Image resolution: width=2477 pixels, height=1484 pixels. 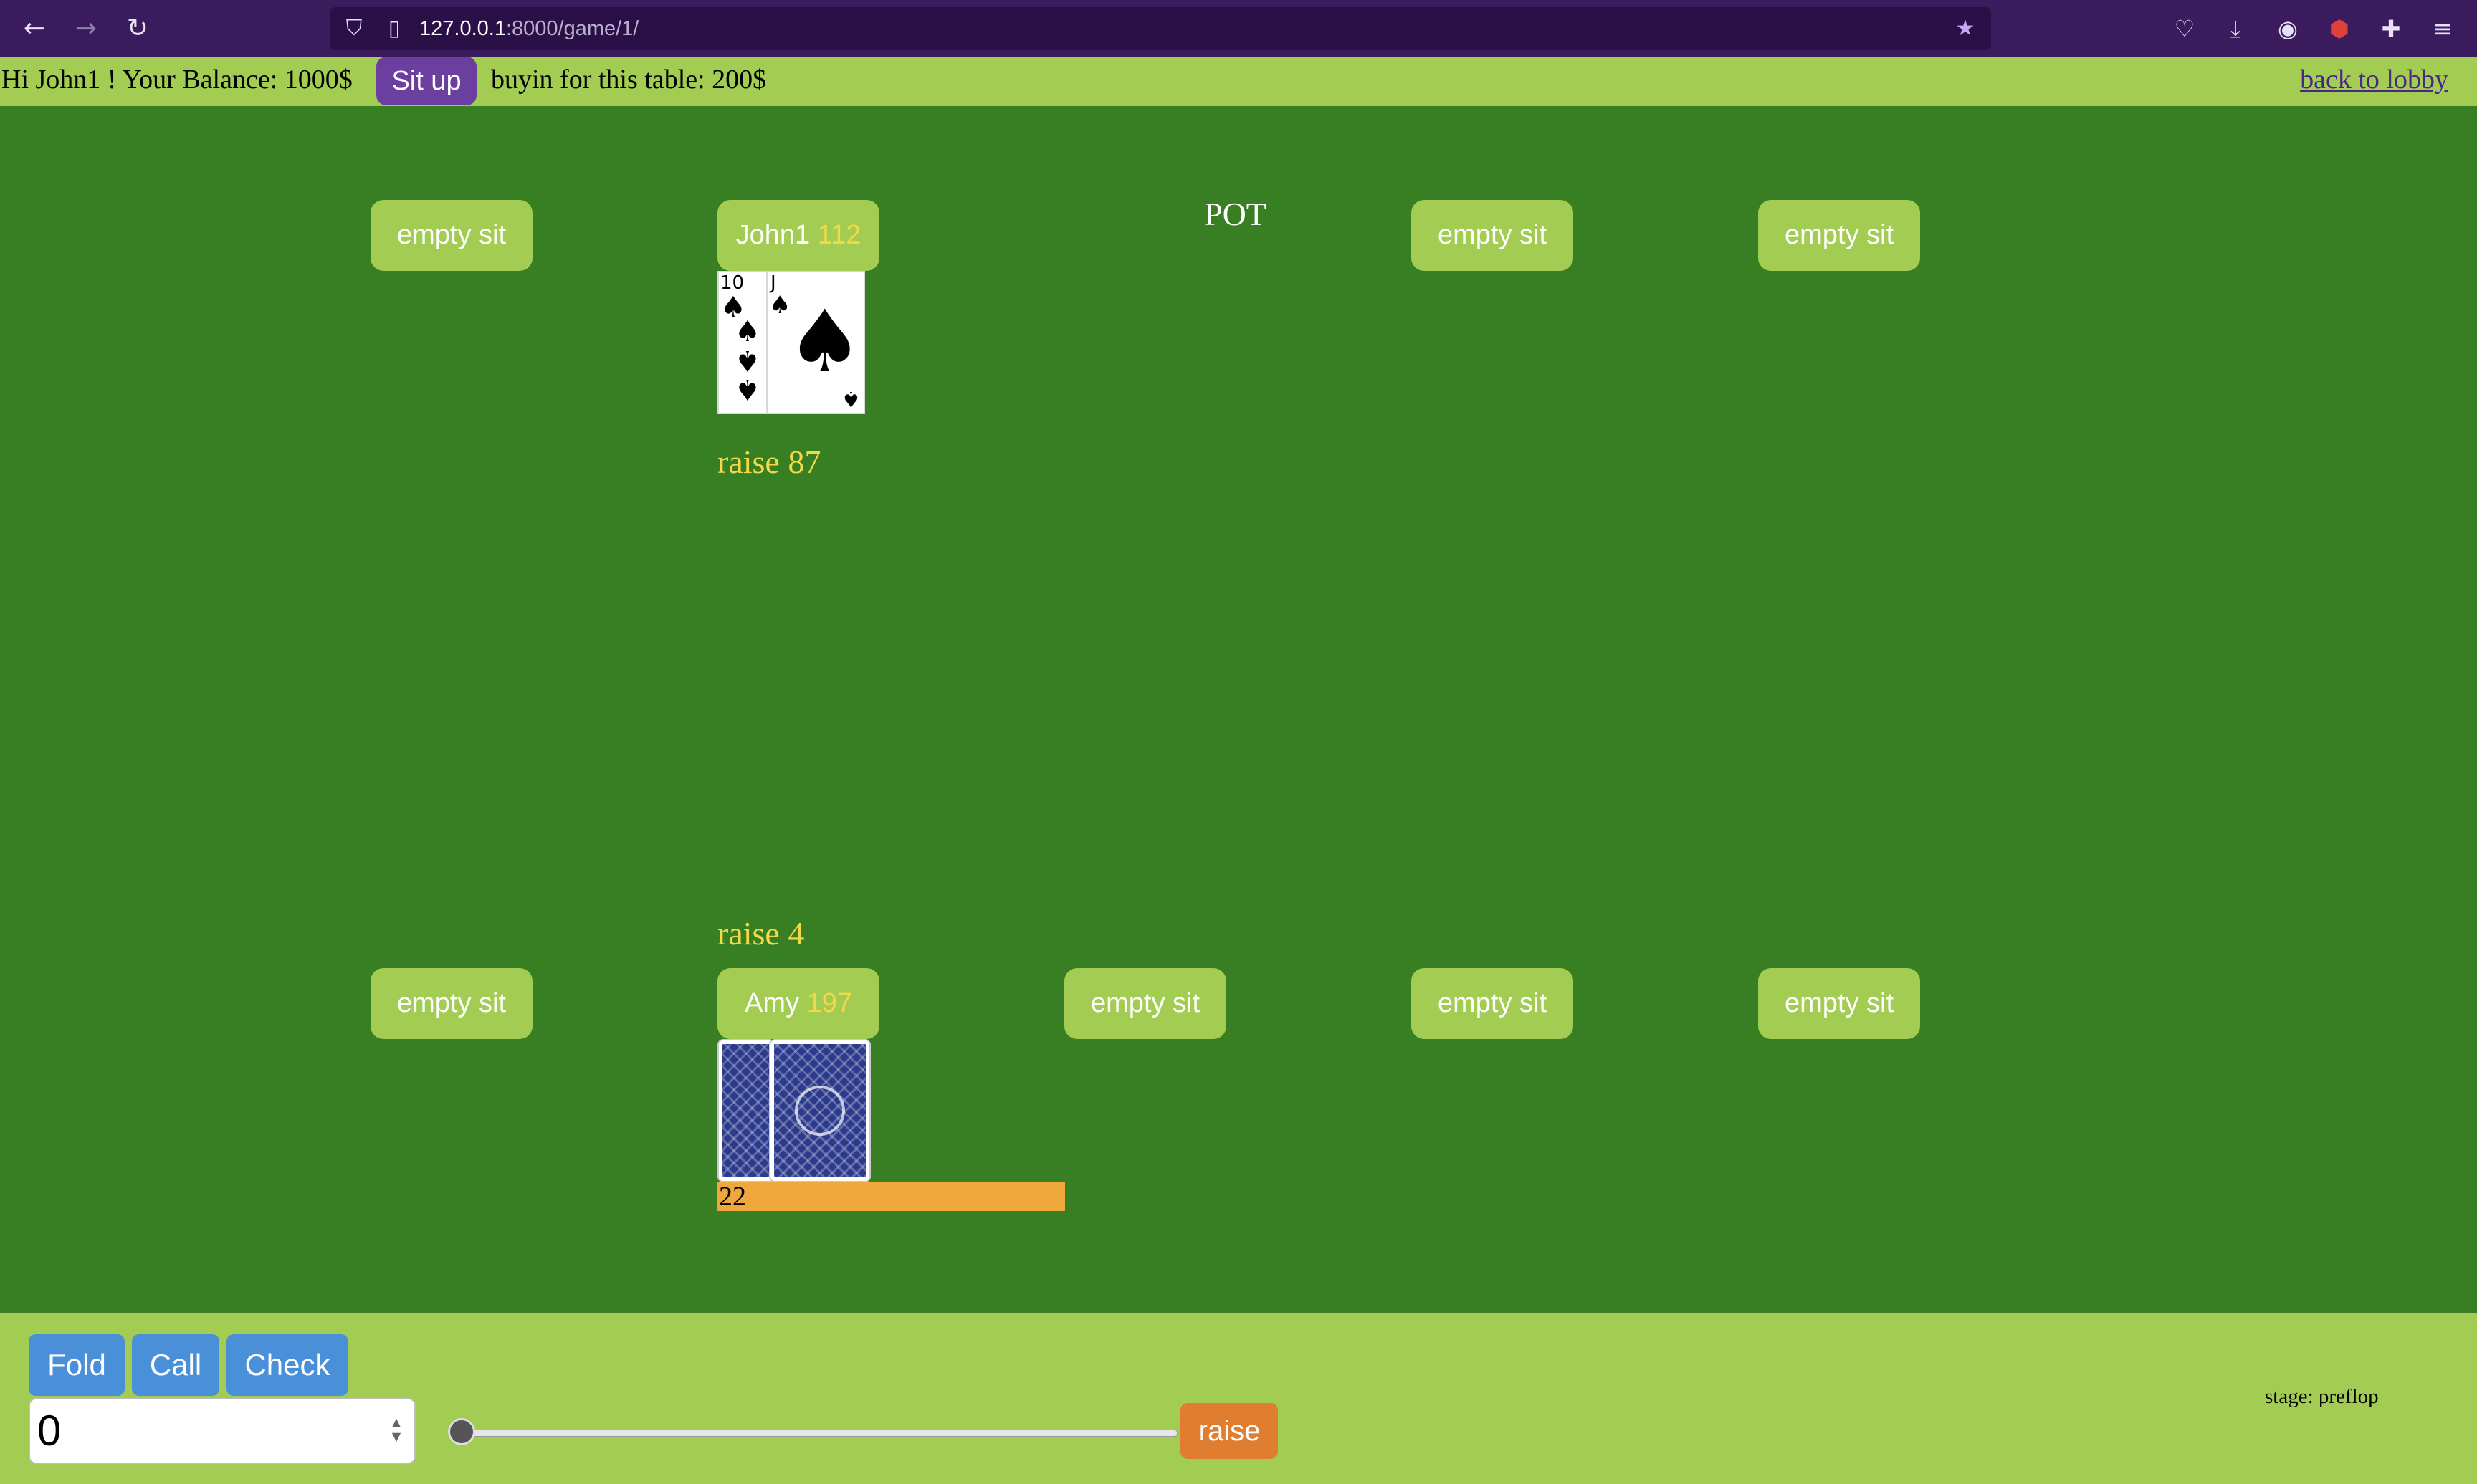 What do you see at coordinates (2322, 1396) in the screenshot?
I see `game-stage: stage: preflop` at bounding box center [2322, 1396].